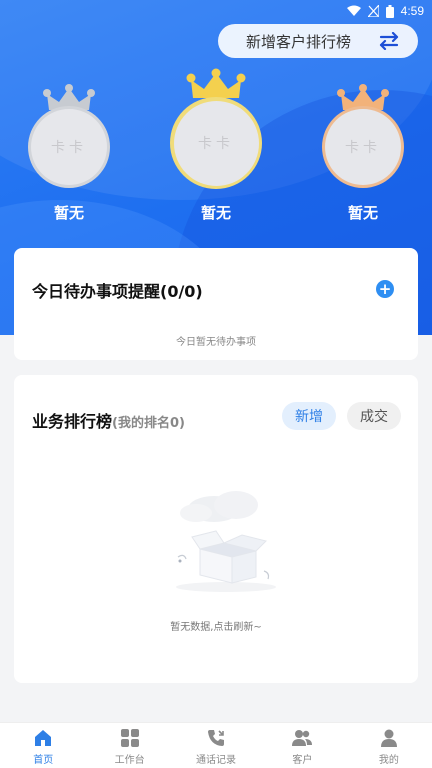 The height and width of the screenshot is (768, 432). I want to click on tab-label: 我的, so click(388, 760).